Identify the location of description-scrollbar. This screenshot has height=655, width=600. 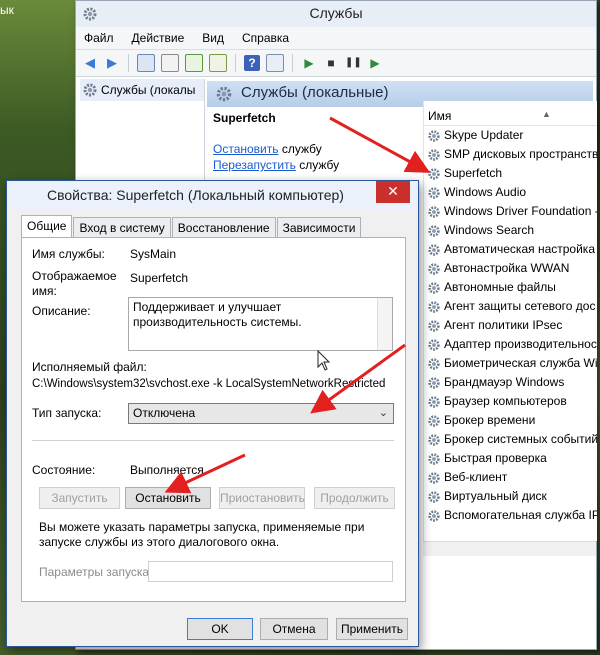
(384, 324).